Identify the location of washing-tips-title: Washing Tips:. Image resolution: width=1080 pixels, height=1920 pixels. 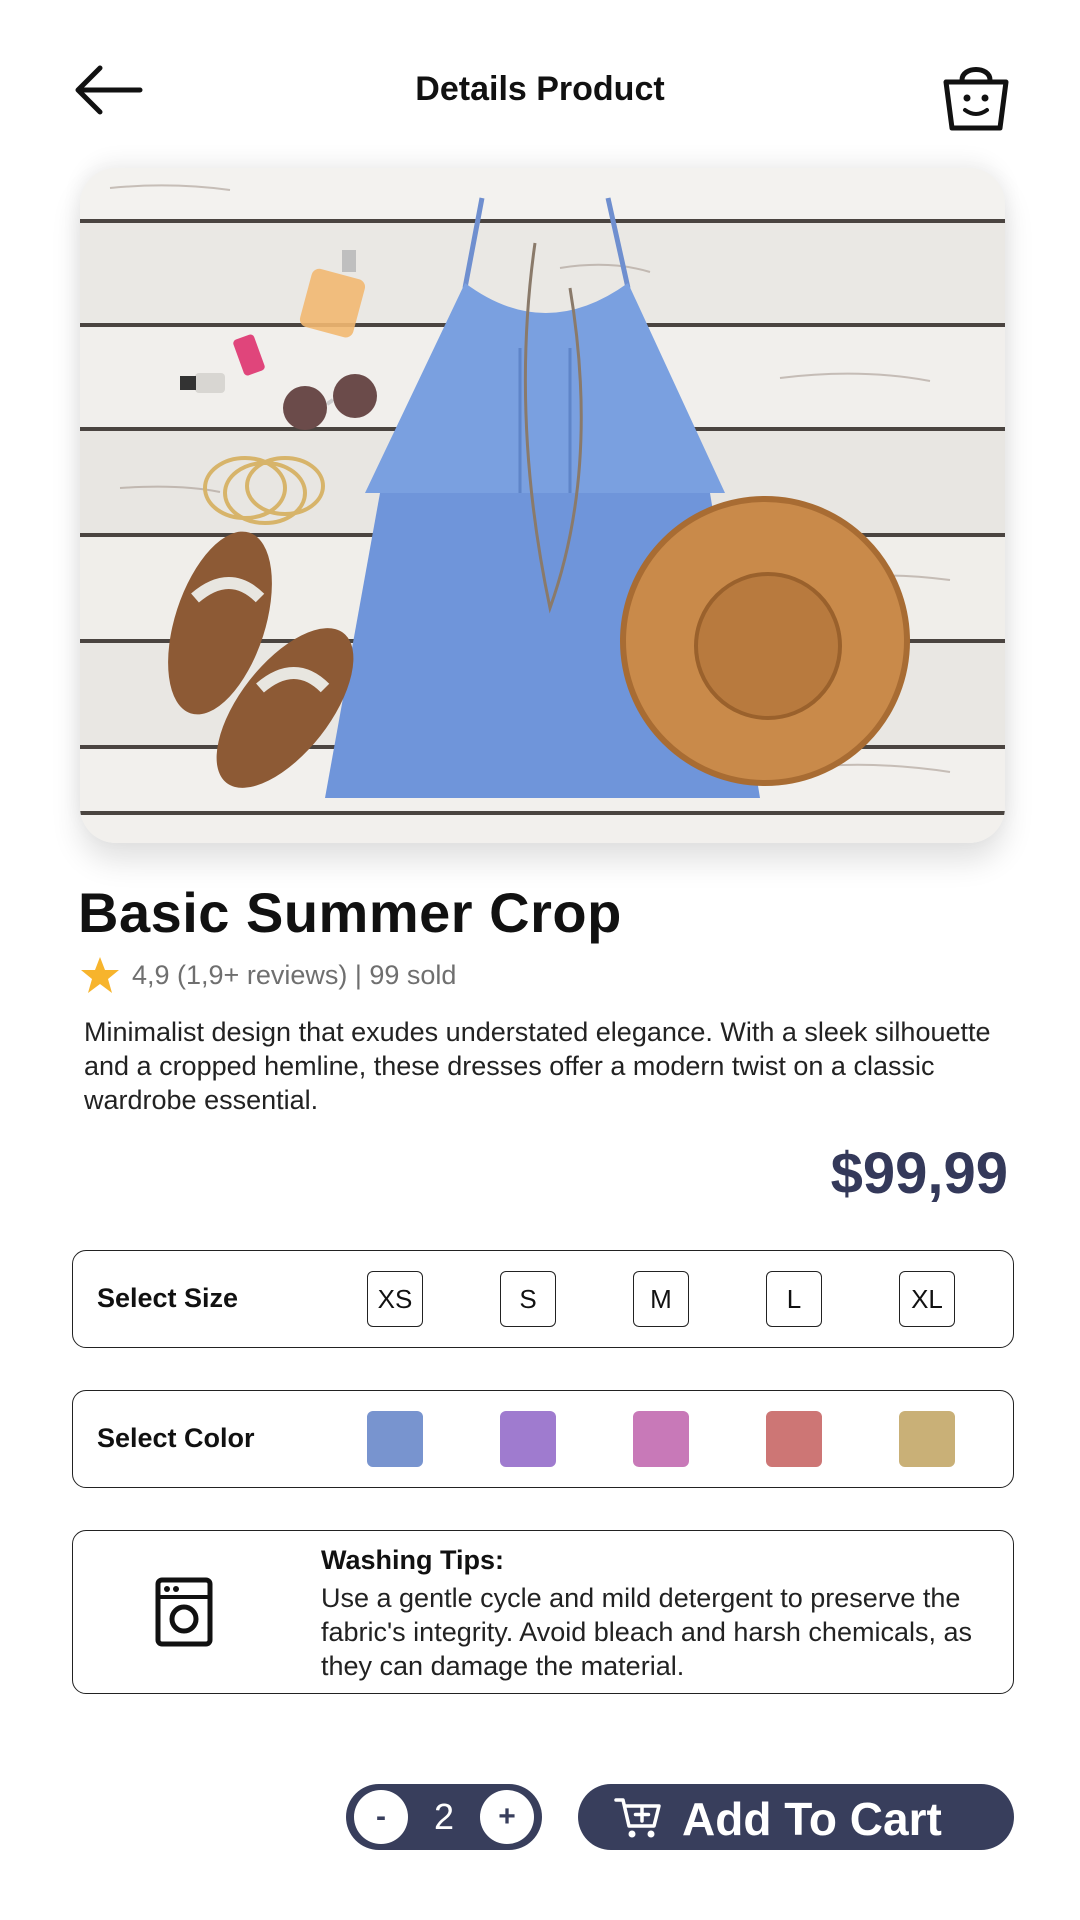
(413, 1560).